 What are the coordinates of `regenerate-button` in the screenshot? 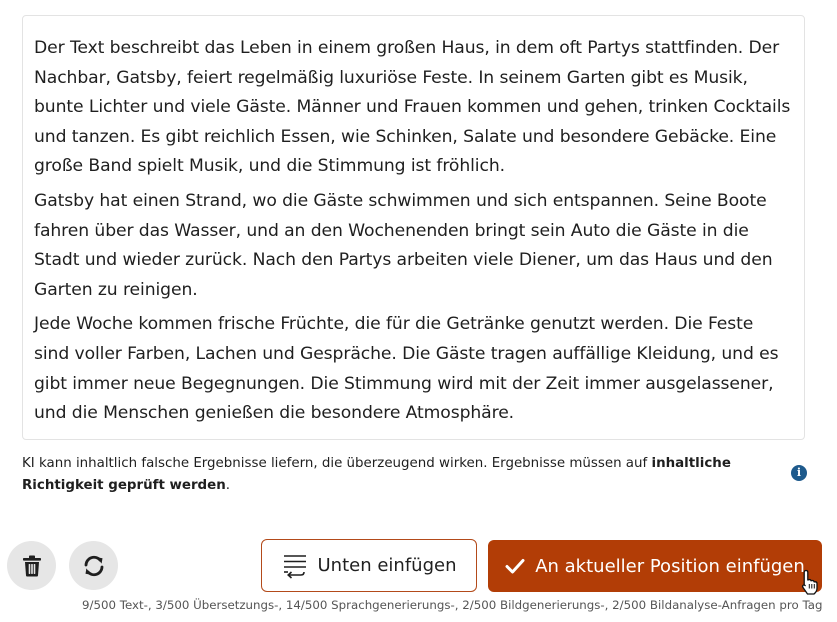 It's located at (93, 565).